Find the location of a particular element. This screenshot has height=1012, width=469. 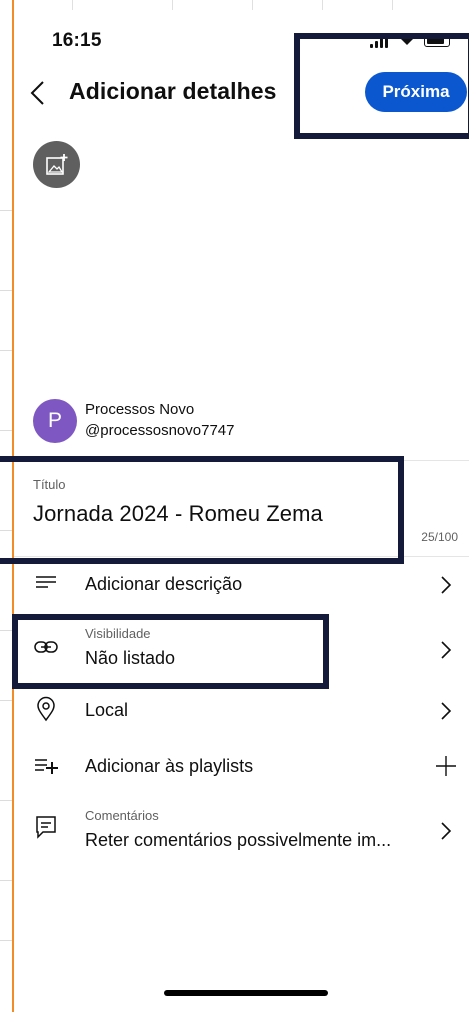

next-button: Próxima is located at coordinates (416, 92).